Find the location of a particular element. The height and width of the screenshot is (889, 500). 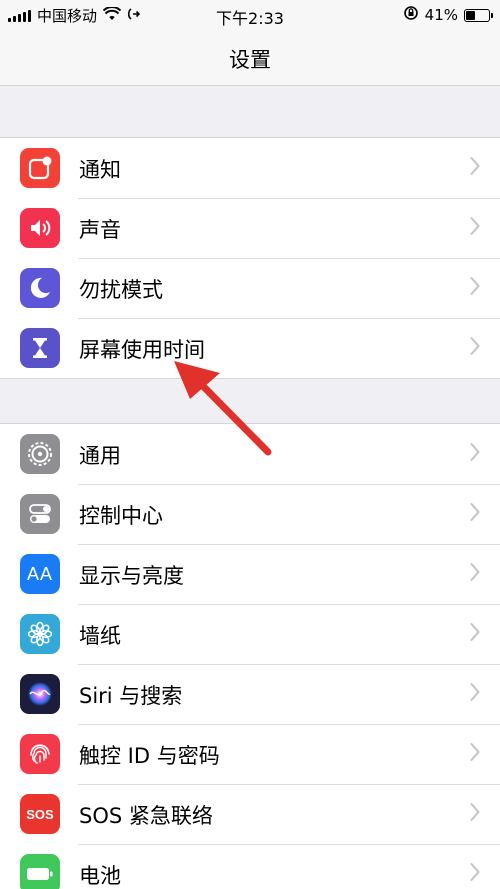

settings-row-touch-id-passcode: 触控 ID 与密码 is located at coordinates (250, 754).